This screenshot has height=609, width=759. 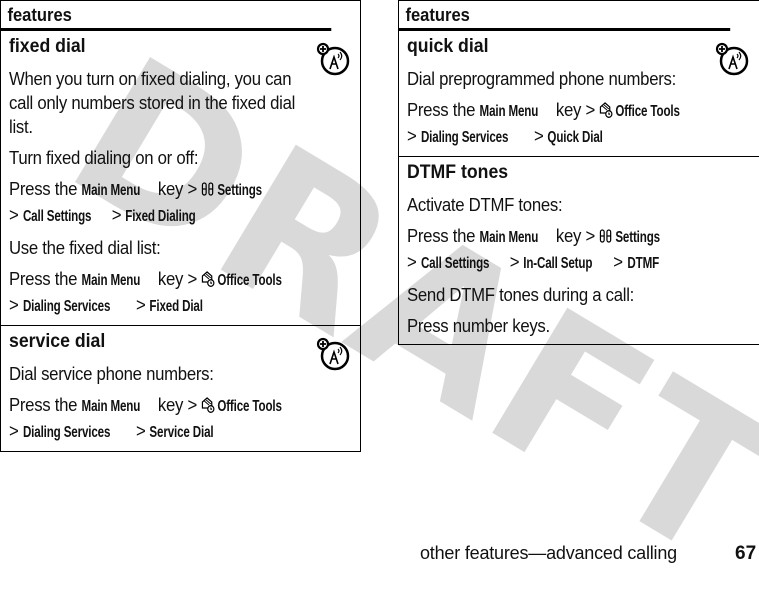 I want to click on instruction-text: Turn fixed dialing on or off:, so click(x=104, y=158).